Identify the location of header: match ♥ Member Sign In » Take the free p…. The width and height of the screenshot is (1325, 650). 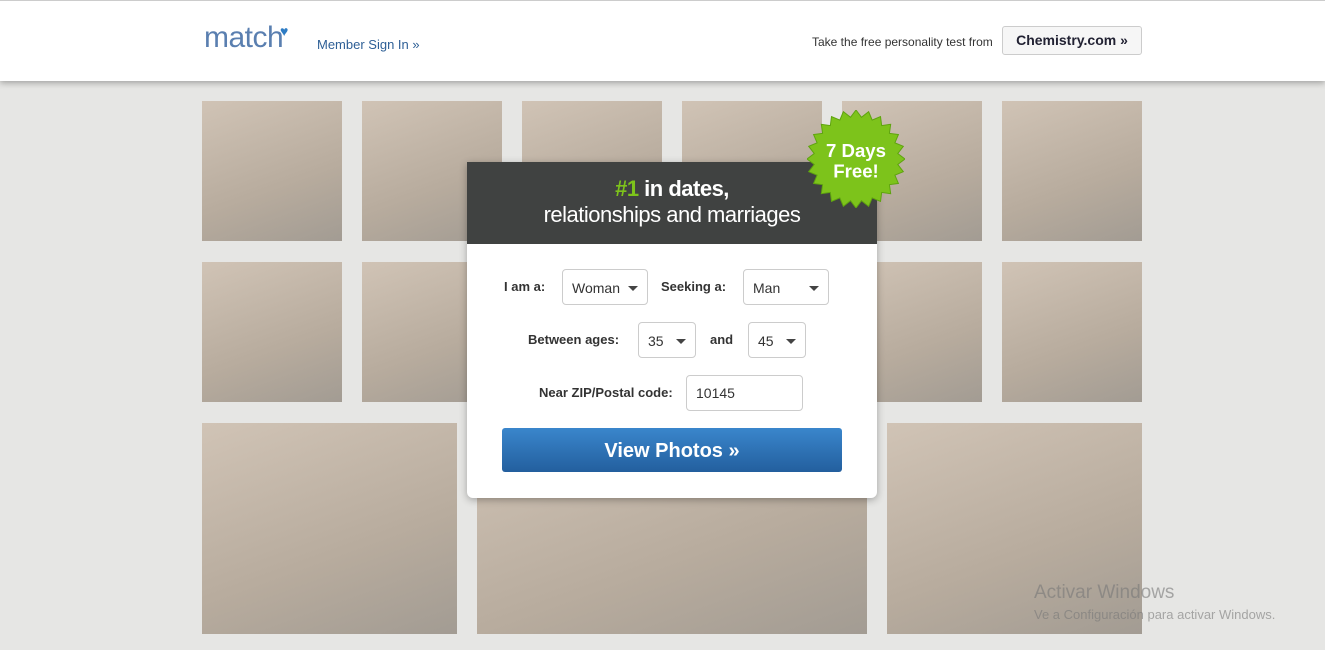
(662, 40).